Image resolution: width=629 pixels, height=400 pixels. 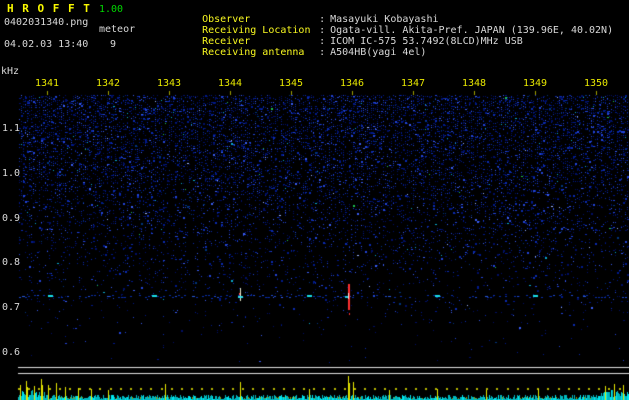 I want to click on info-row-antenna: Receiving antenna: A504HB(yagi 4el), so click(x=302, y=52).